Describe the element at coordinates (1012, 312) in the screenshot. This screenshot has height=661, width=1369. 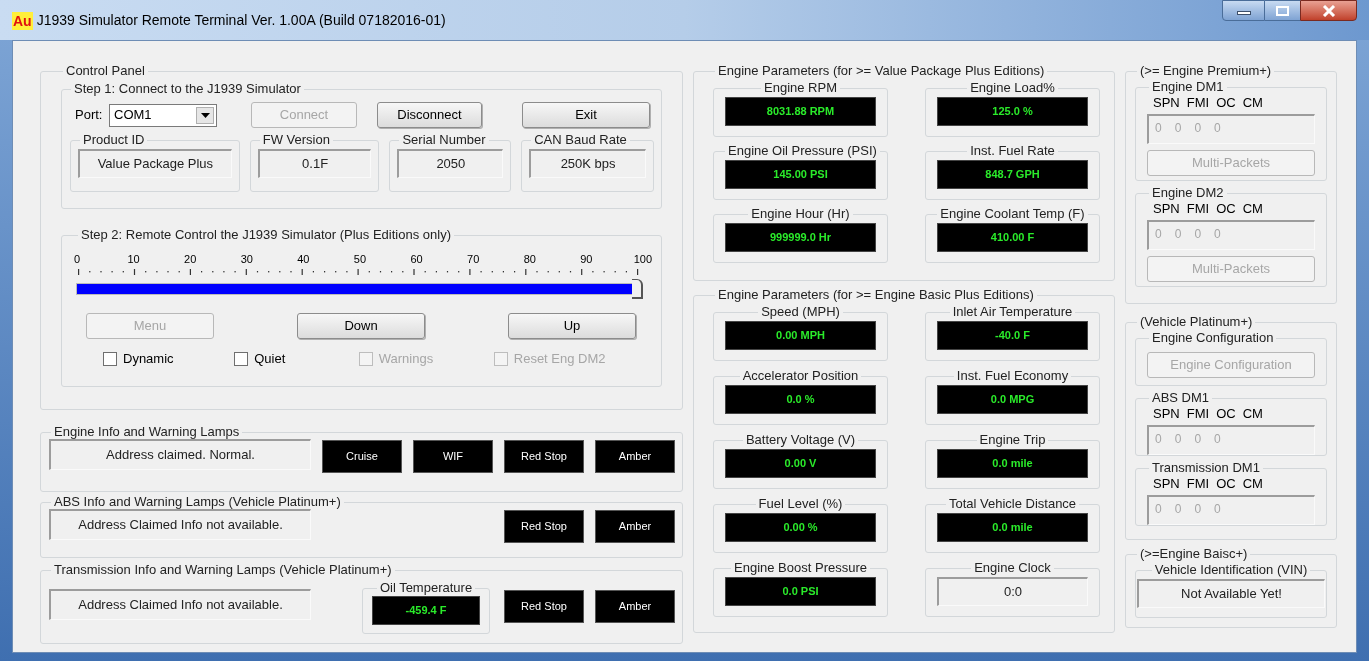
I see `group-title: Inlet Air Temperature` at that location.